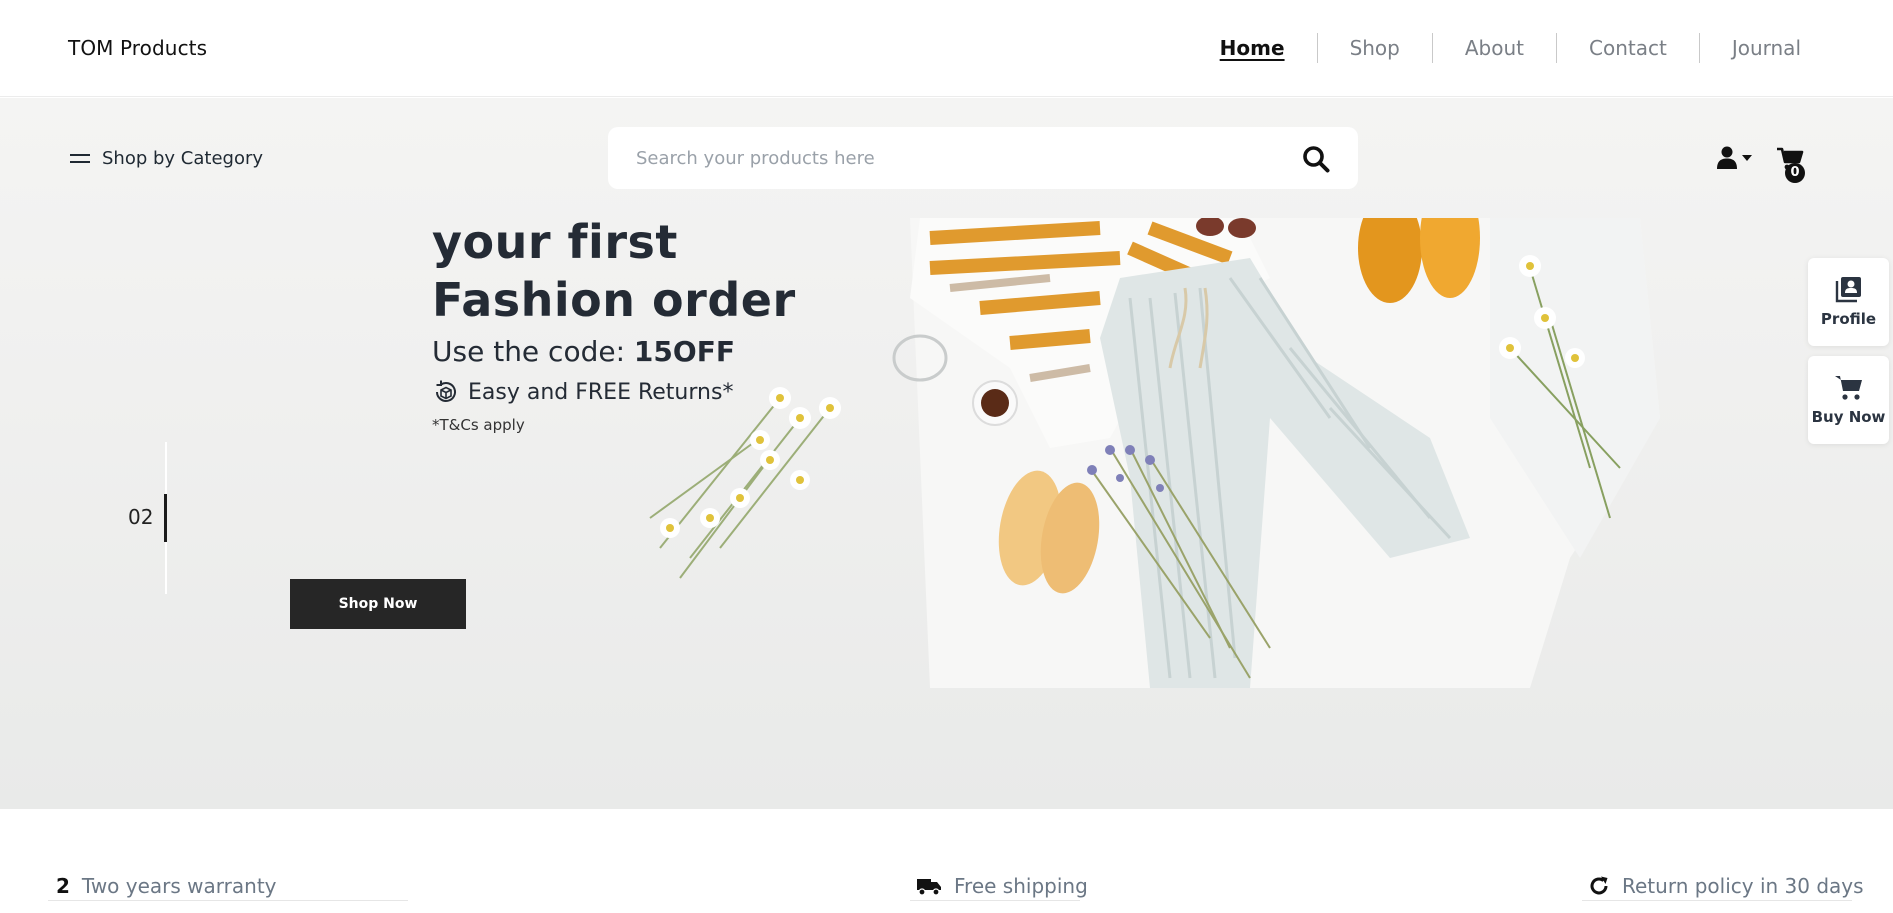 This screenshot has width=1893, height=913. Describe the element at coordinates (533, 351) in the screenshot. I see `promo-code-prefix: Use the code:` at that location.